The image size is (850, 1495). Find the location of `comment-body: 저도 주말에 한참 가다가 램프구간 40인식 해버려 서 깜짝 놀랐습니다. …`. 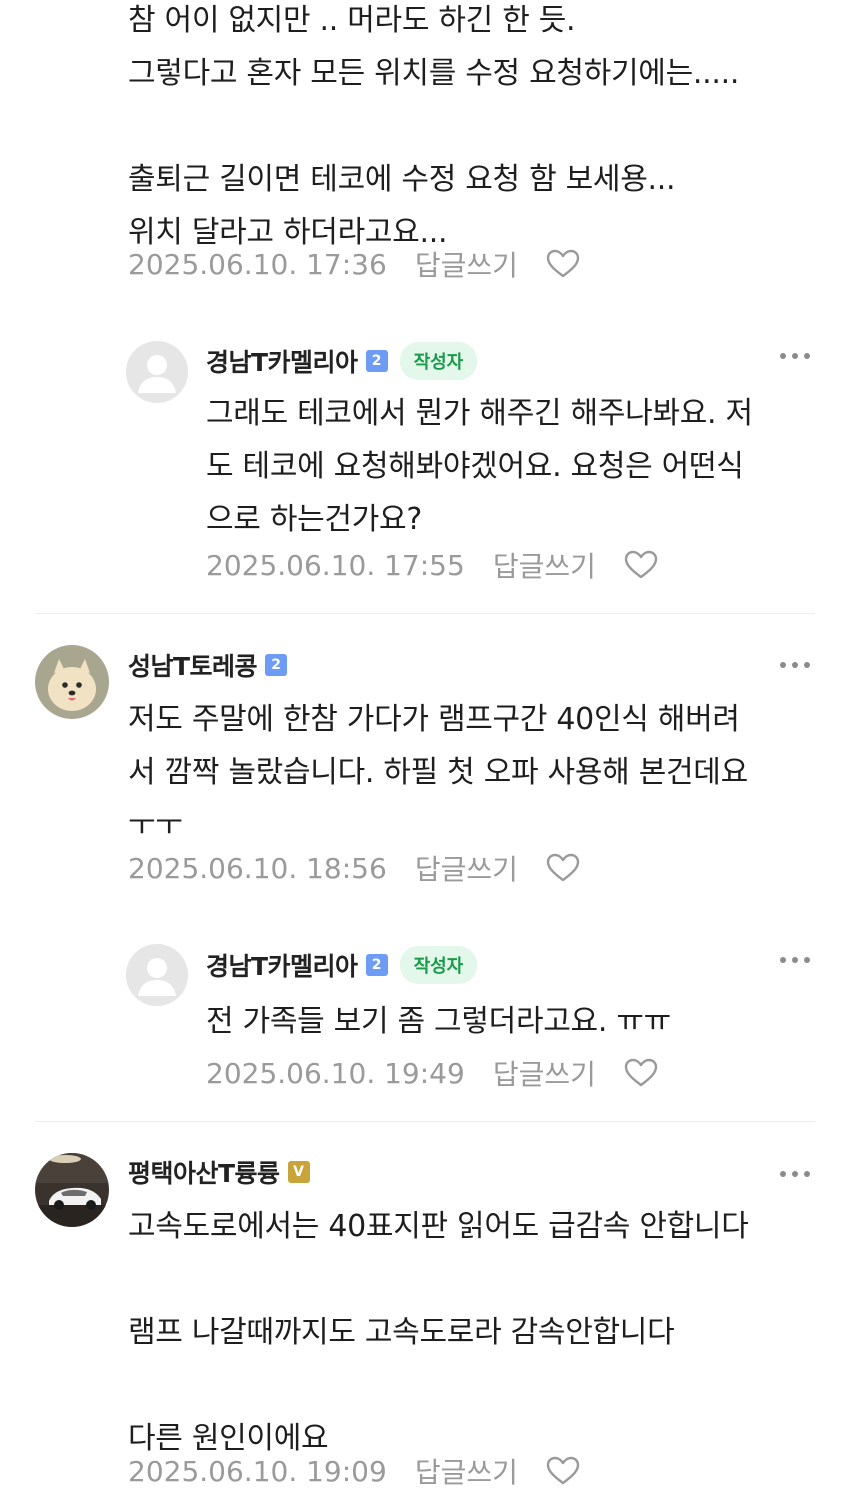

comment-body: 저도 주말에 한참 가다가 램프구간 40인식 해버려 서 깜짝 놀랐습니다. … is located at coordinates (438, 772).